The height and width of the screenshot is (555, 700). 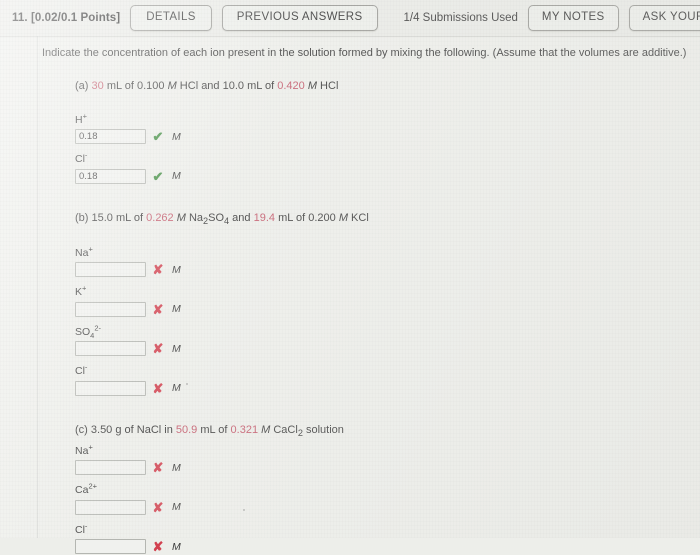 I want to click on part-a-text-1: mL of 0.100, so click(x=135, y=86).